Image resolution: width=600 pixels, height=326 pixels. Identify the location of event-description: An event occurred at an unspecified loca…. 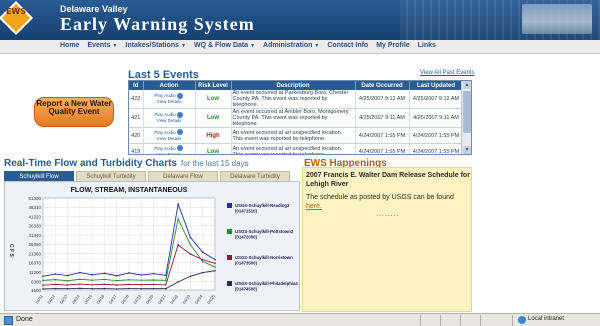
(293, 135).